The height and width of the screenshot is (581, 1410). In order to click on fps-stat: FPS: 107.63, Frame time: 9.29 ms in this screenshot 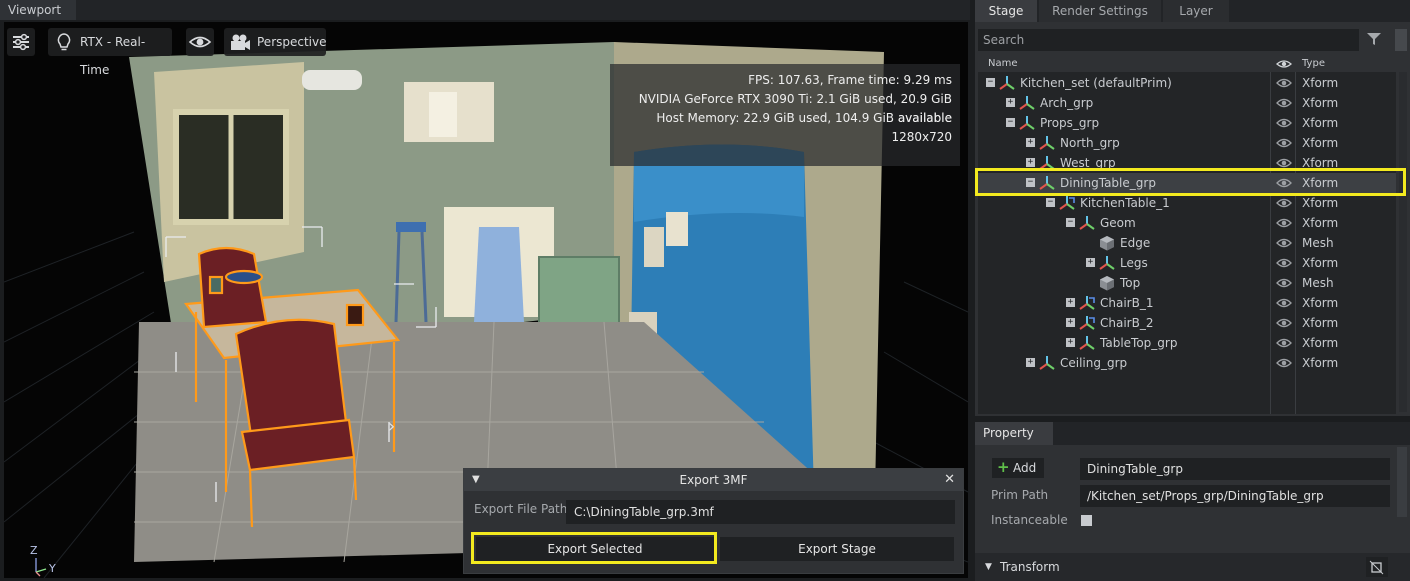, I will do `click(850, 80)`.